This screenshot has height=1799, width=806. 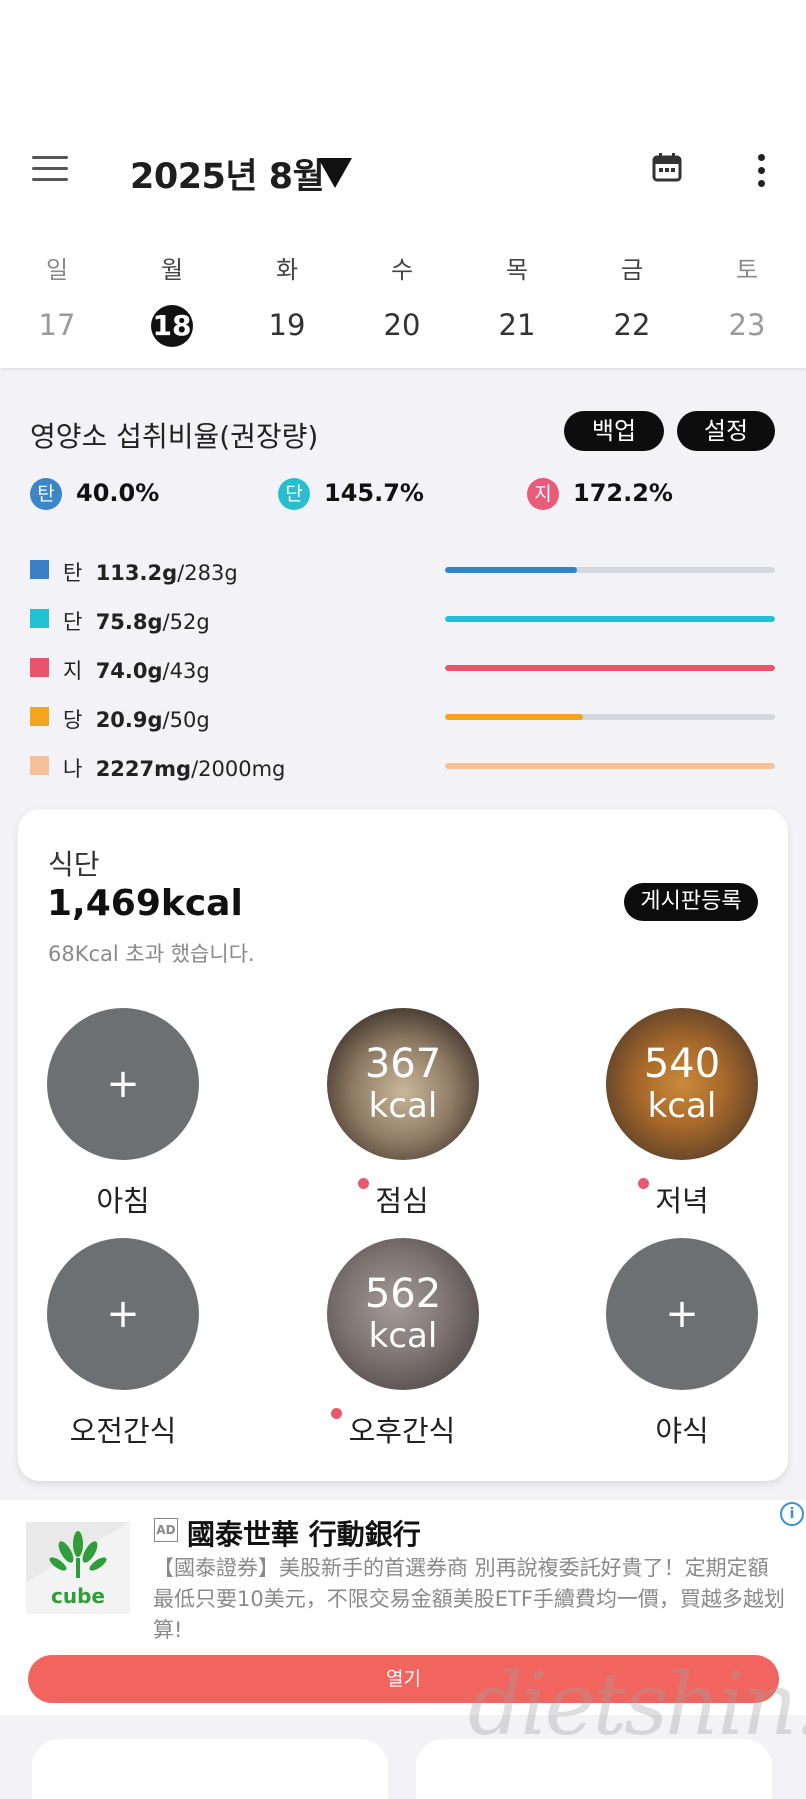 I want to click on protein-progress-fill, so click(x=610, y=619).